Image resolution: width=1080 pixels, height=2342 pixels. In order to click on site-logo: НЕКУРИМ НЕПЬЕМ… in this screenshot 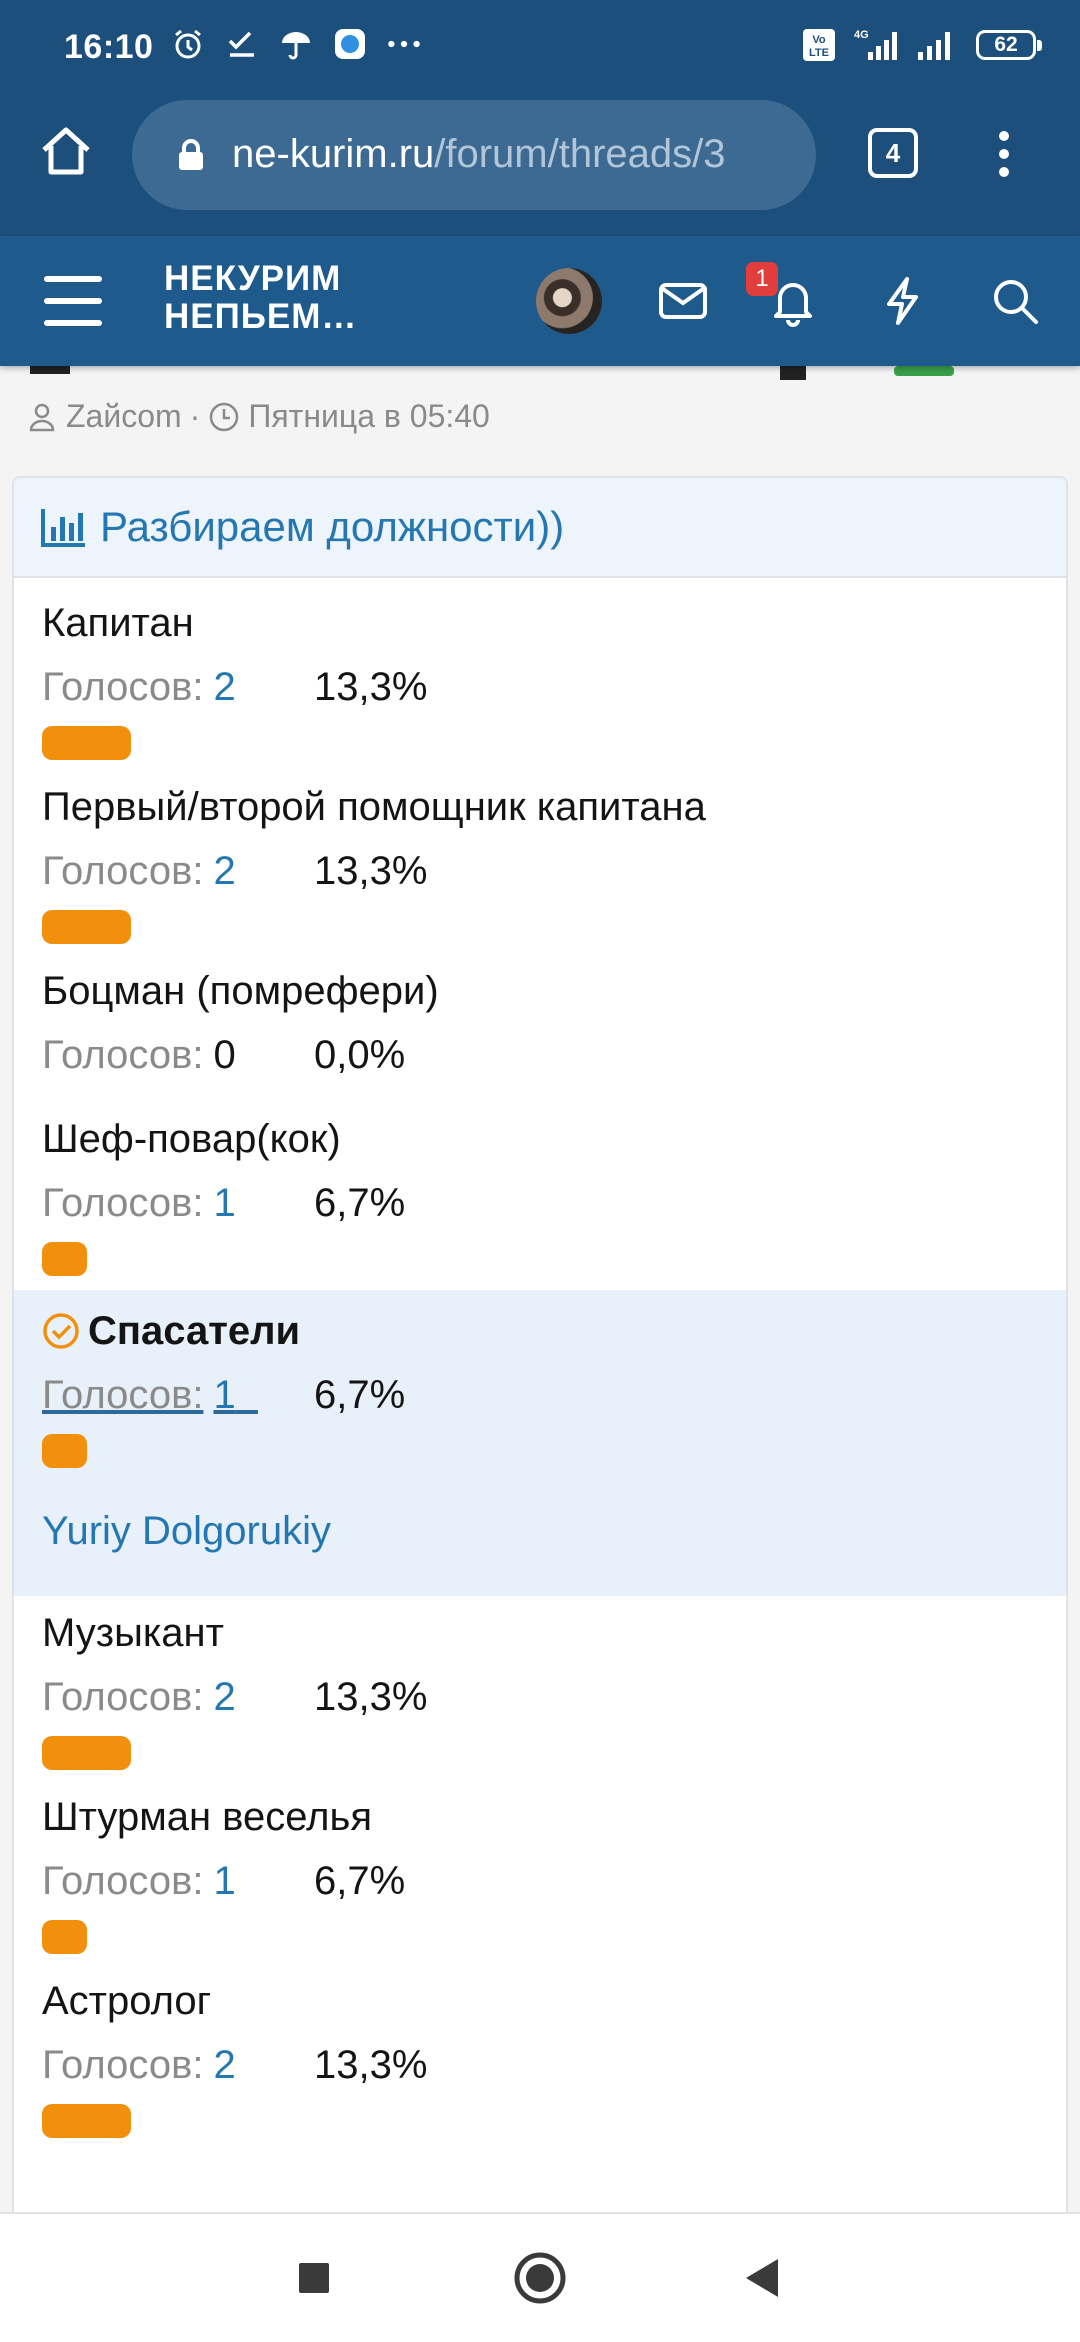, I will do `click(260, 298)`.